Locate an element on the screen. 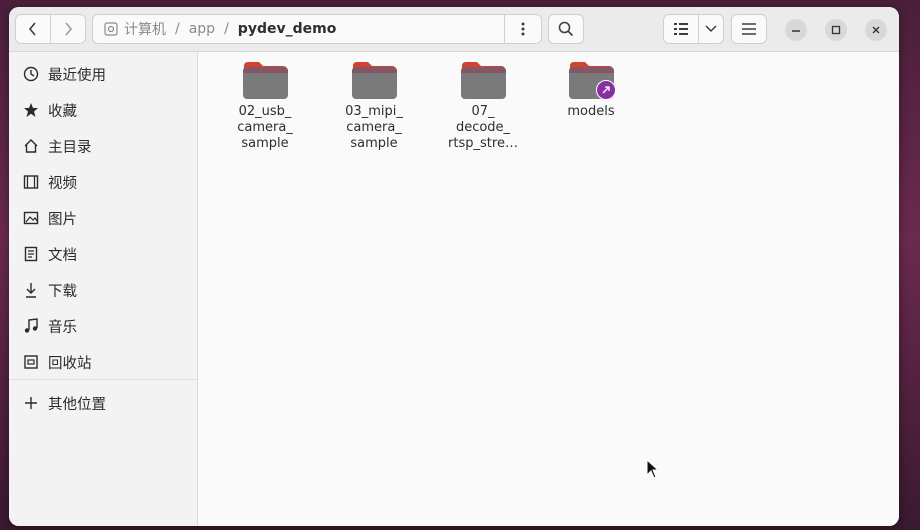  sidebar-item-label: 下载 is located at coordinates (62, 291).